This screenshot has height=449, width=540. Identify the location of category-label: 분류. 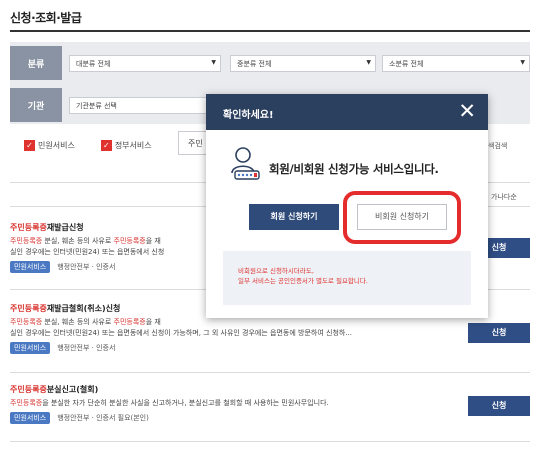
(36, 63).